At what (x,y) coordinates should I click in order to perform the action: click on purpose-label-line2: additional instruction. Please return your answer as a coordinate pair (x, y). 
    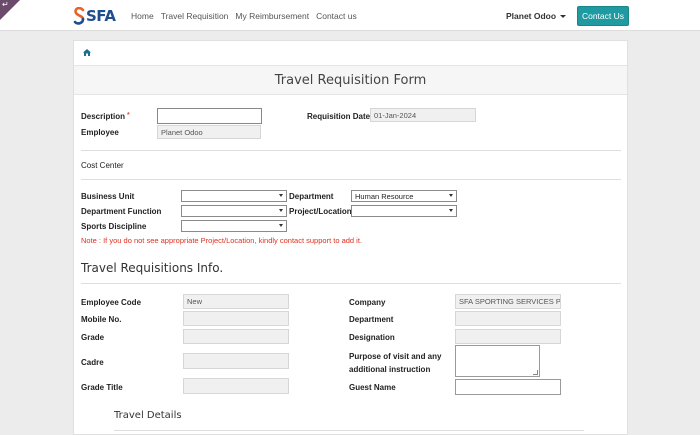
    Looking at the image, I should click on (390, 369).